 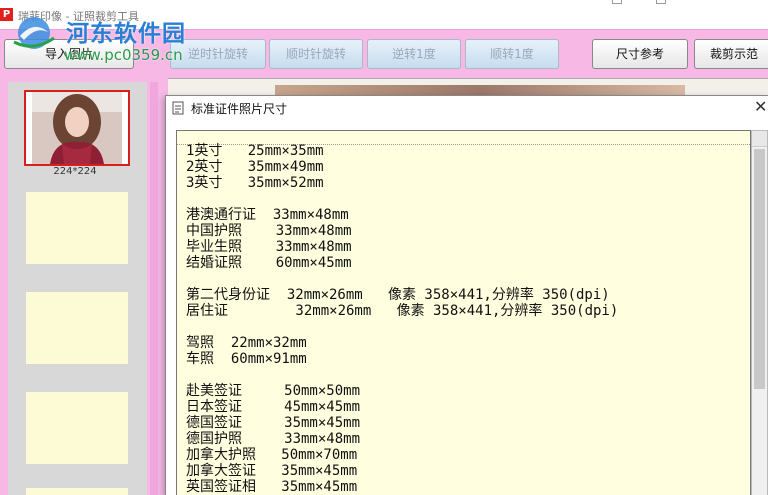 I want to click on size-reference-button: 尺寸参考, so click(x=640, y=54).